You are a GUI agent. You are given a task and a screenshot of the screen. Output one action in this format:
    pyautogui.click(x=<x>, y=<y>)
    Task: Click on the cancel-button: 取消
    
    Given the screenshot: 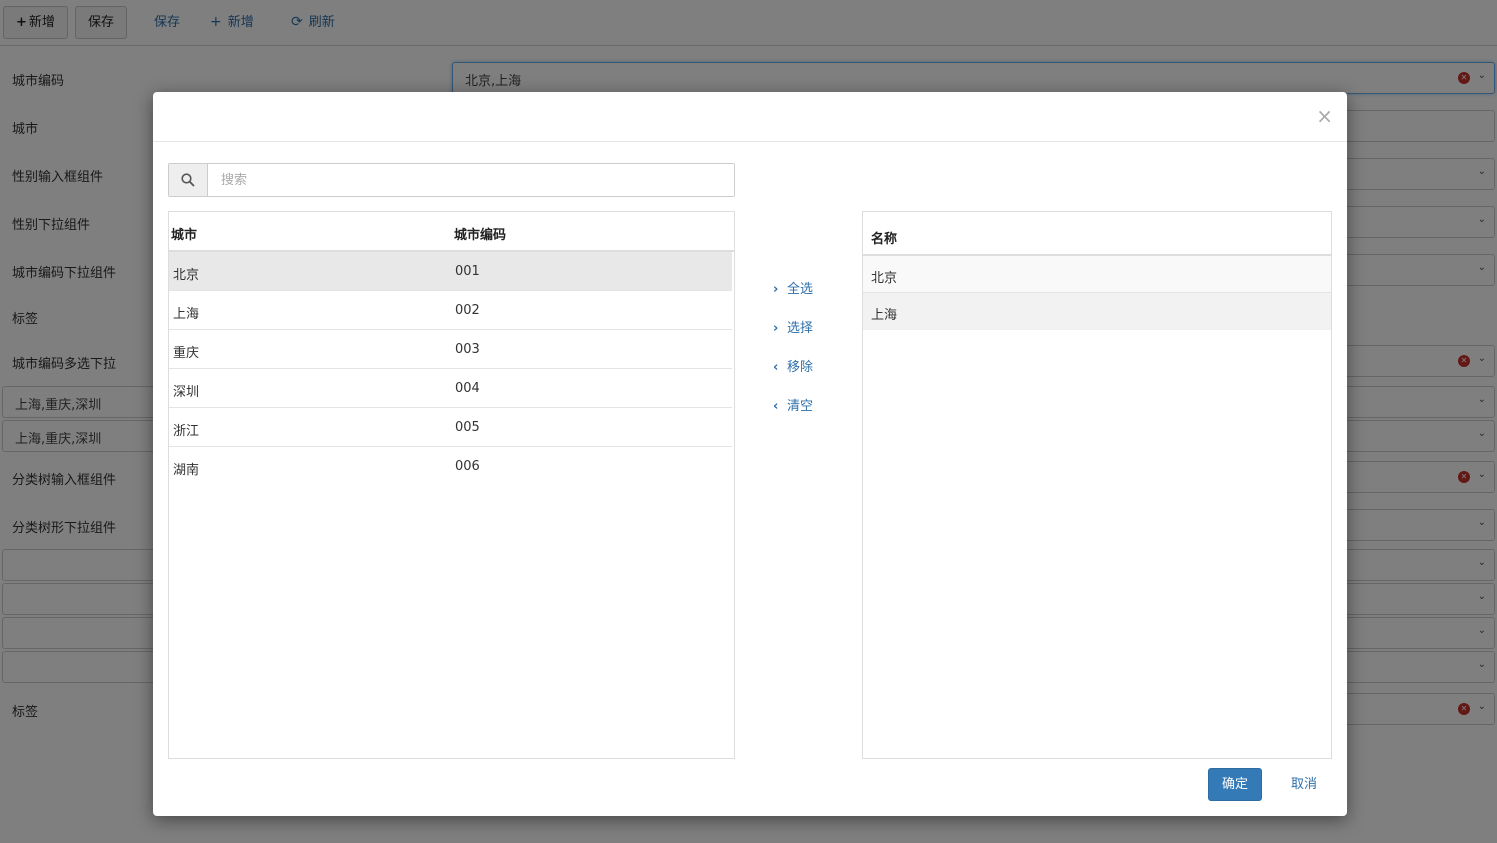 What is the action you would take?
    pyautogui.click(x=1304, y=784)
    